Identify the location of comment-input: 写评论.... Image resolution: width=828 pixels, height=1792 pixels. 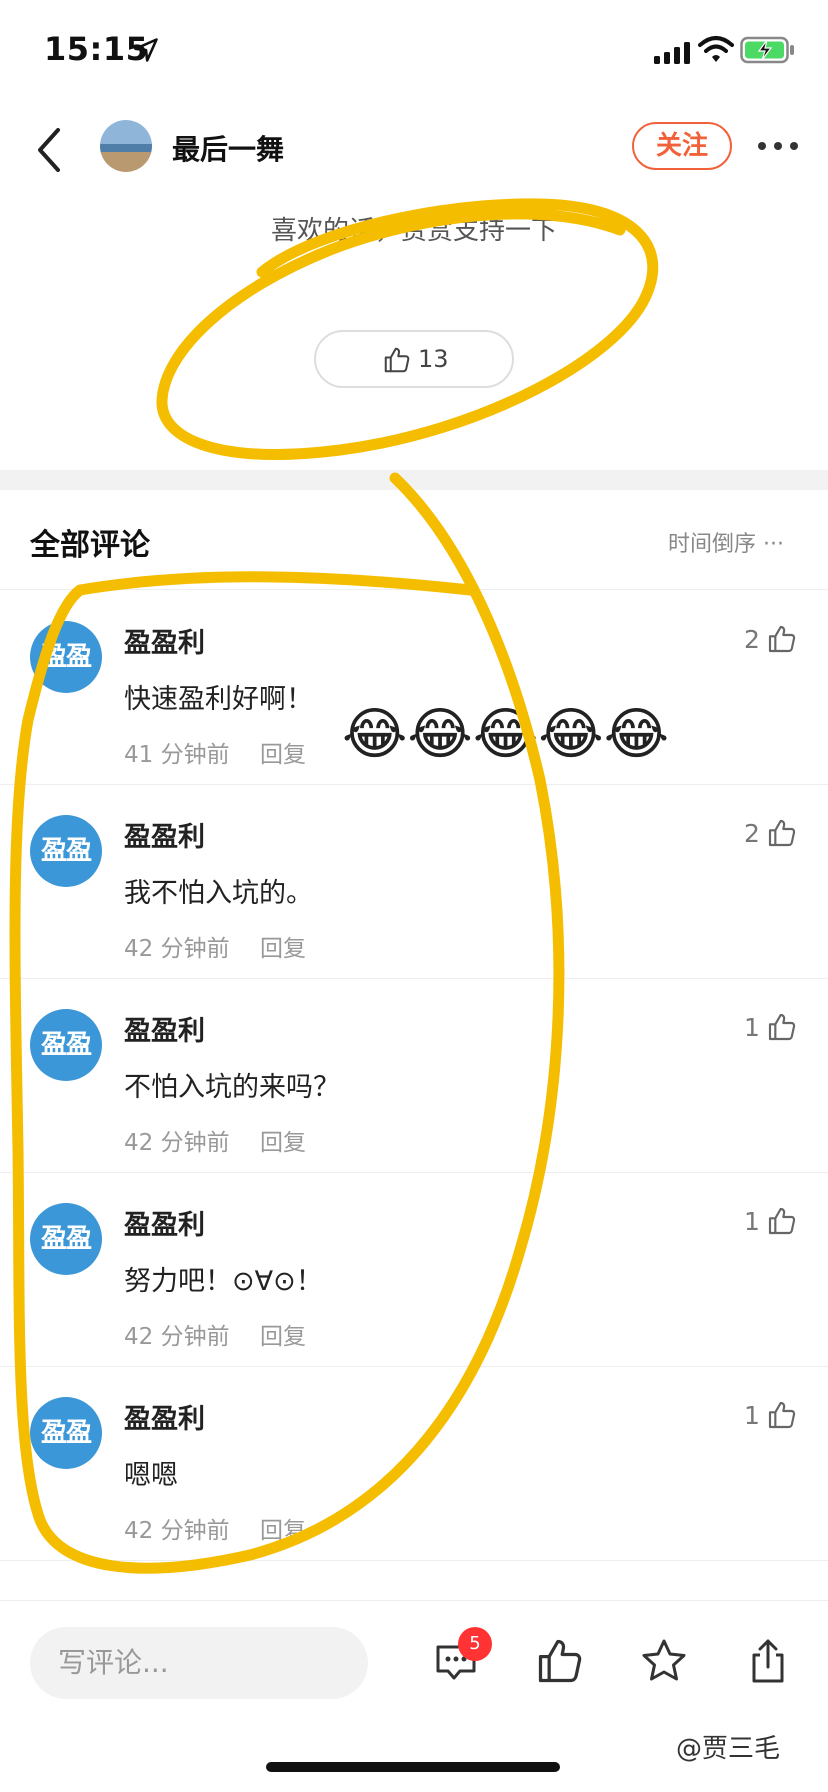
(199, 1663).